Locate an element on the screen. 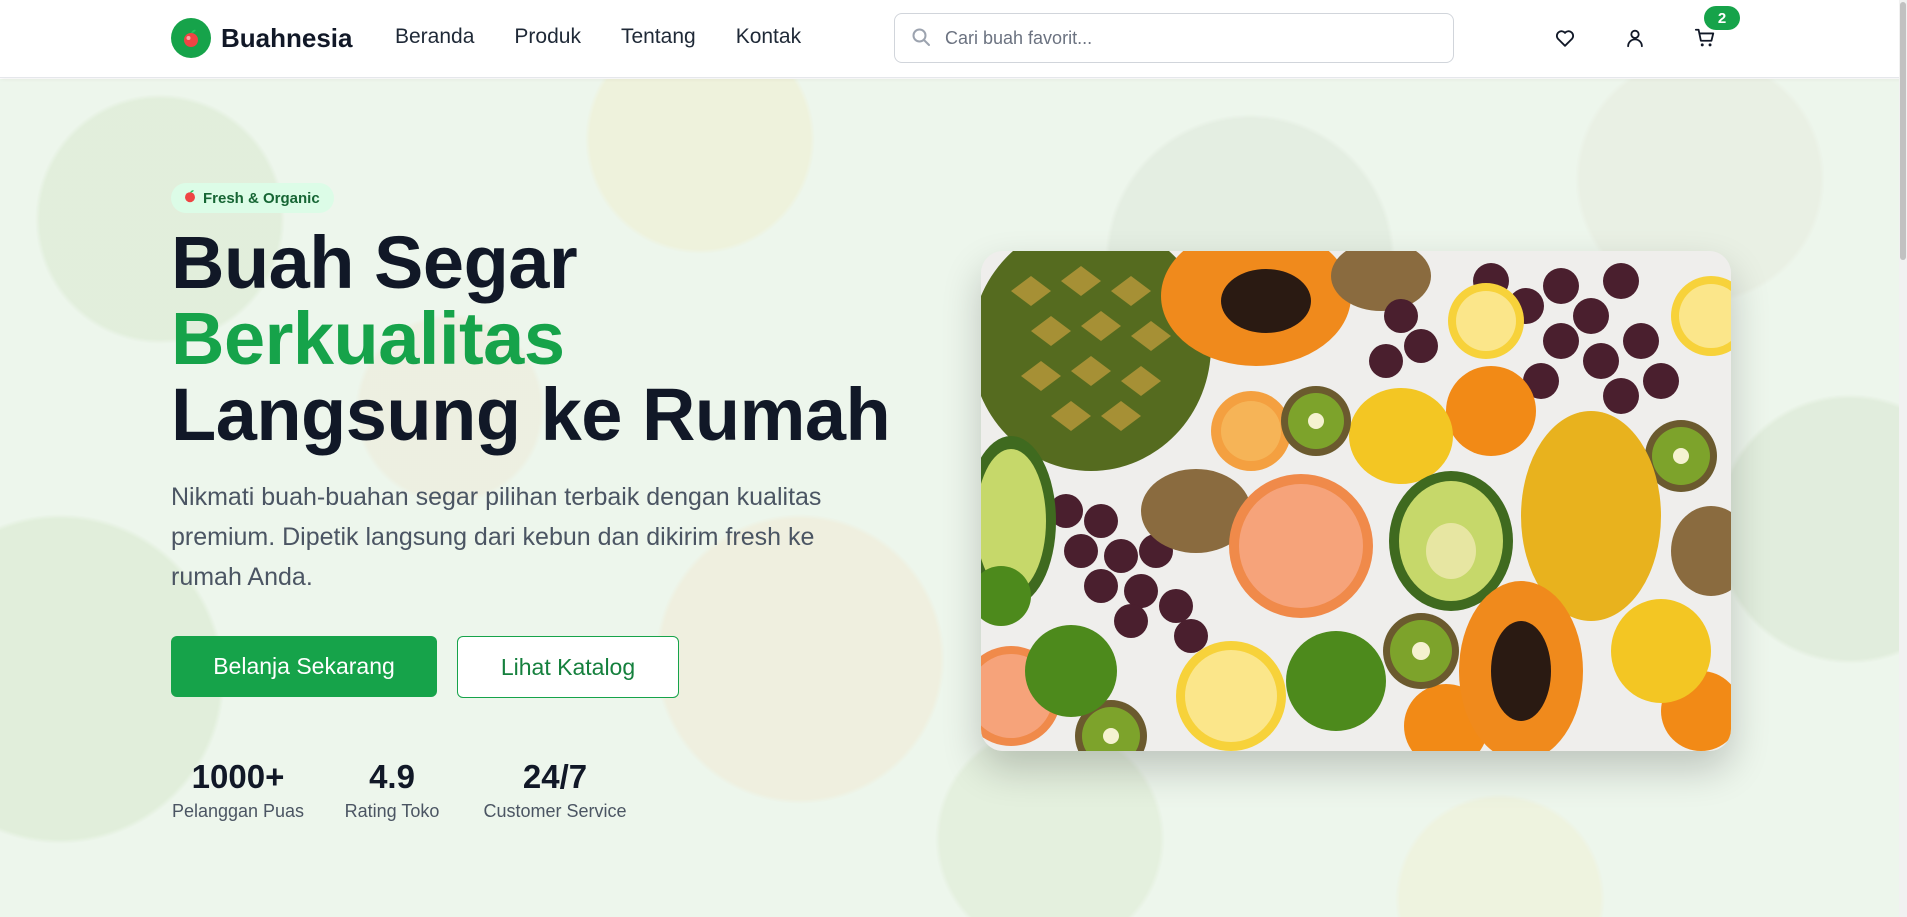 This screenshot has width=1907, height=917. view-catalog-button: Lihat Katalog is located at coordinates (568, 667).